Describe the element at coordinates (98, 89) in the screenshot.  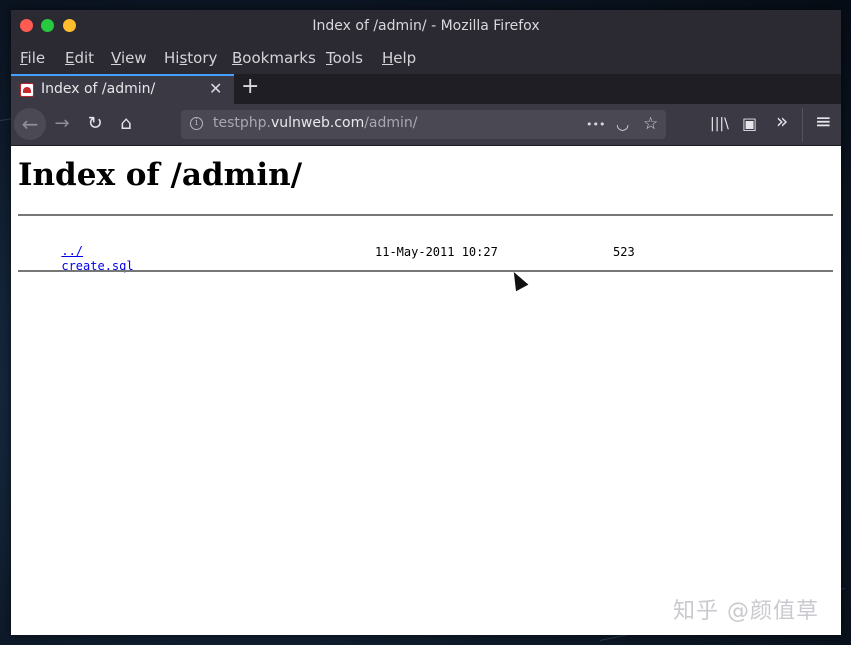
I see `tab-title: Index of /admin/` at that location.